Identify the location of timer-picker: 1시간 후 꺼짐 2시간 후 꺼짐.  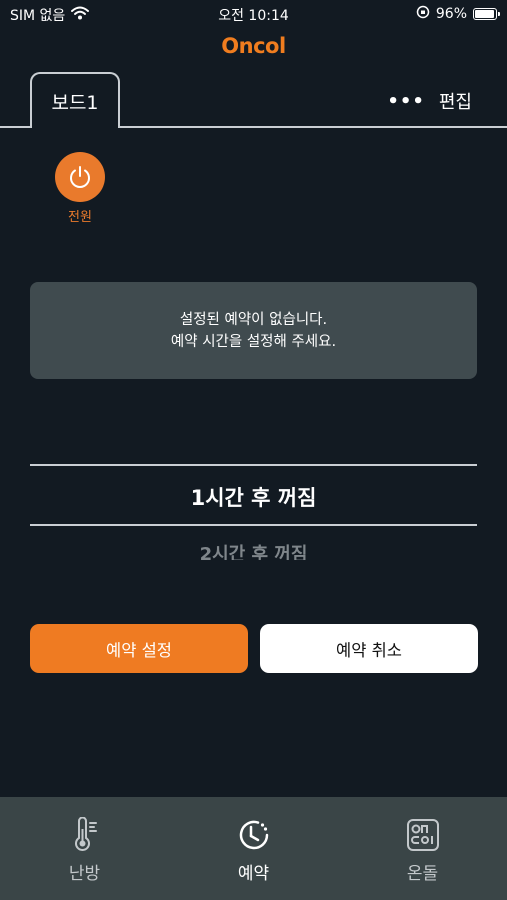
(253, 514).